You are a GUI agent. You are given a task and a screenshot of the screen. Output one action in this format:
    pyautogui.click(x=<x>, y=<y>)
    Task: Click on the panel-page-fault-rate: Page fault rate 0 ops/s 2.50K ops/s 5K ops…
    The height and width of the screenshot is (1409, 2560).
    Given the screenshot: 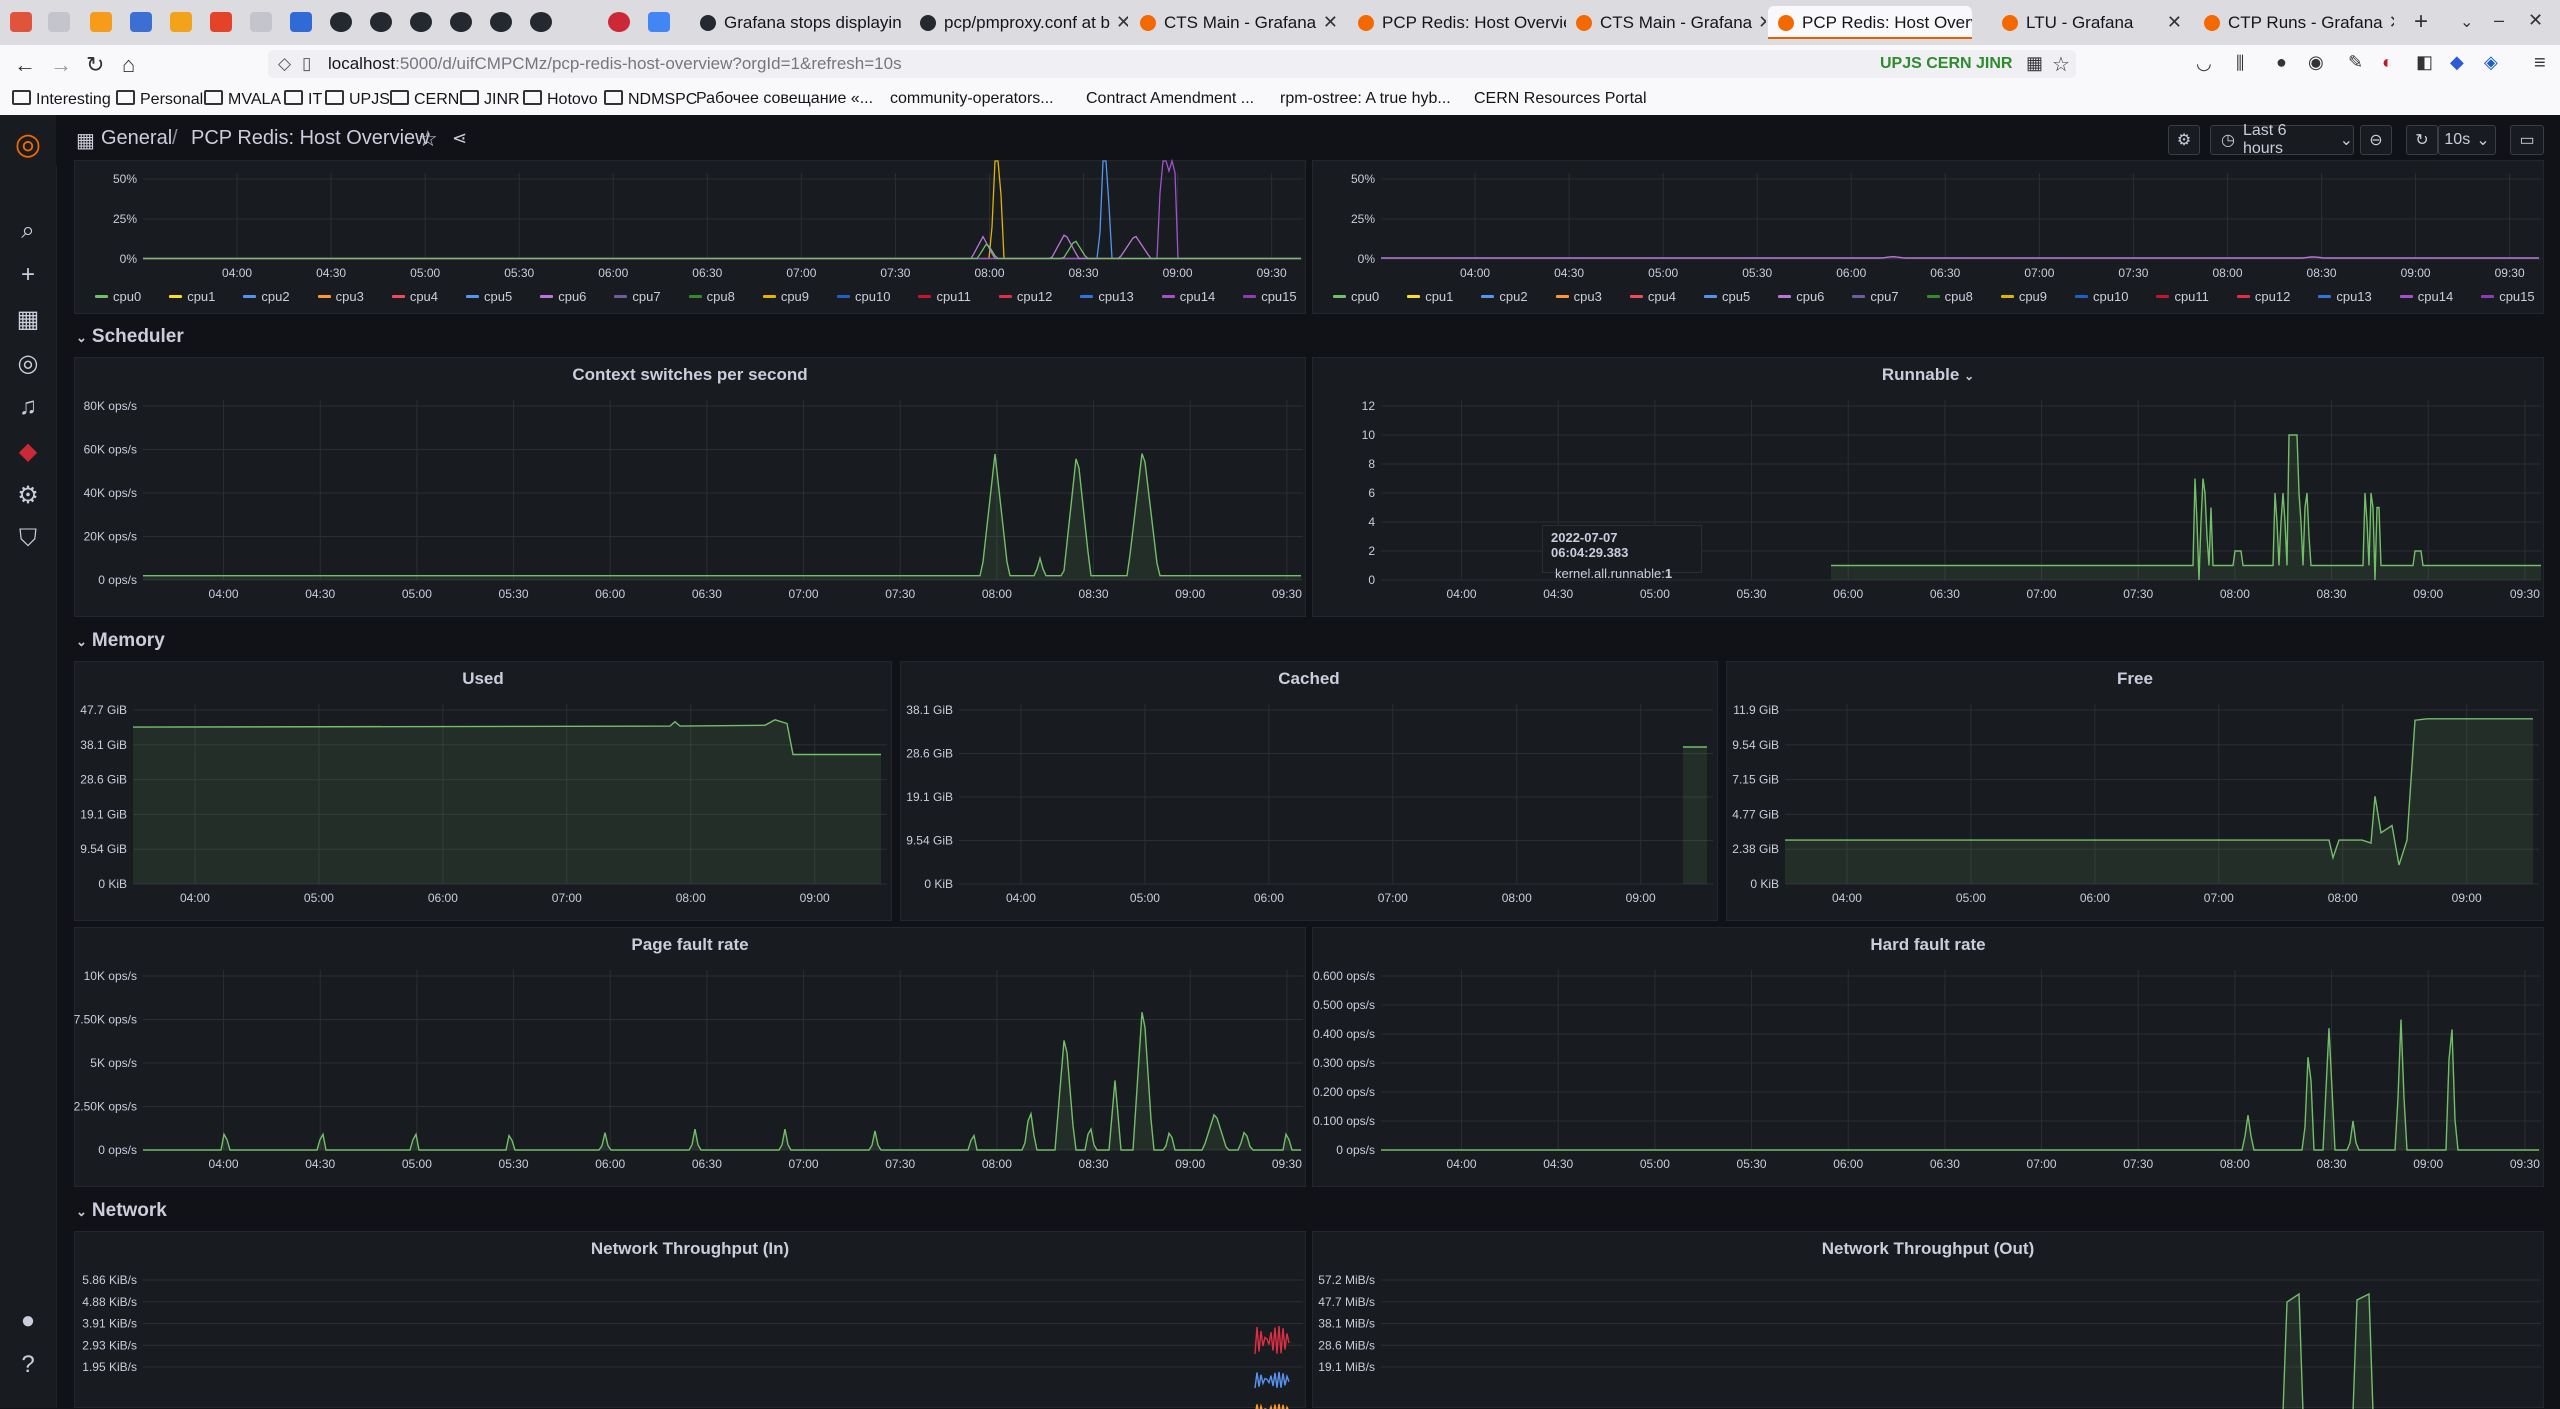 What is the action you would take?
    pyautogui.click(x=690, y=1057)
    